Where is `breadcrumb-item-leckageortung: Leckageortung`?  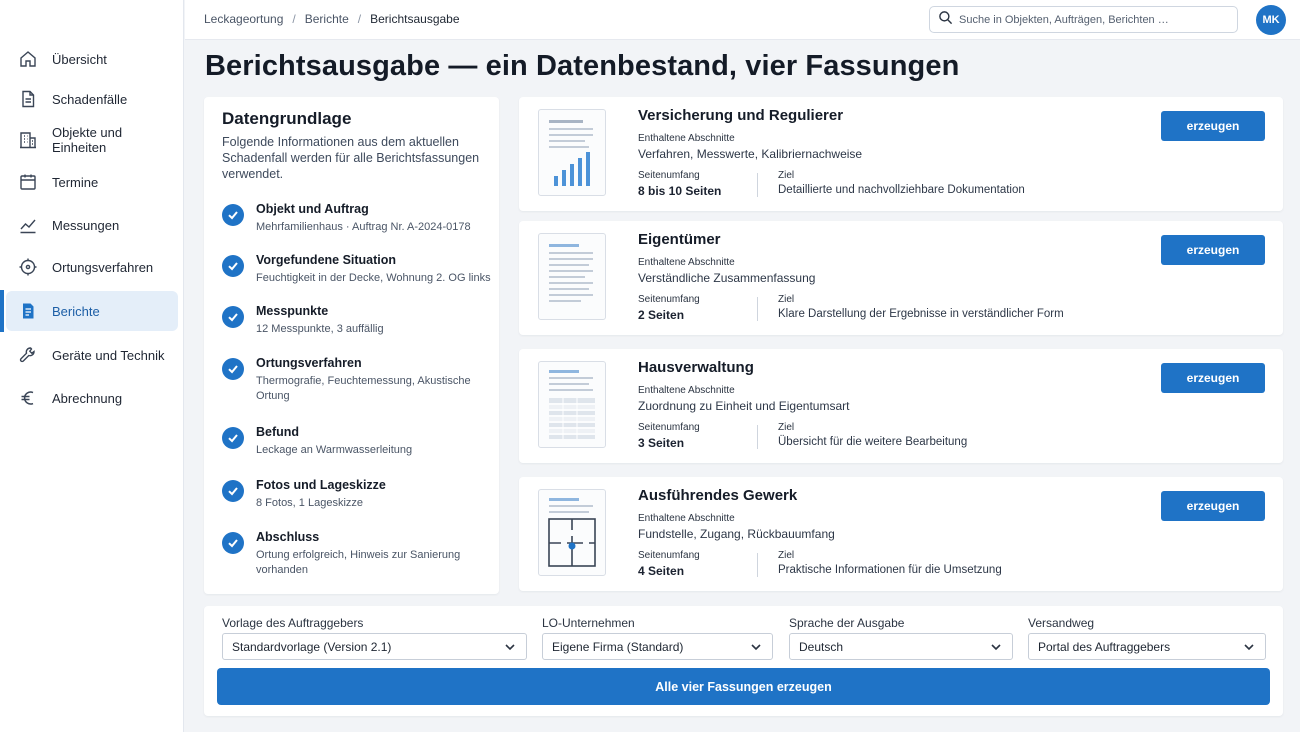
breadcrumb-item-leckageortung: Leckageortung is located at coordinates (243, 19).